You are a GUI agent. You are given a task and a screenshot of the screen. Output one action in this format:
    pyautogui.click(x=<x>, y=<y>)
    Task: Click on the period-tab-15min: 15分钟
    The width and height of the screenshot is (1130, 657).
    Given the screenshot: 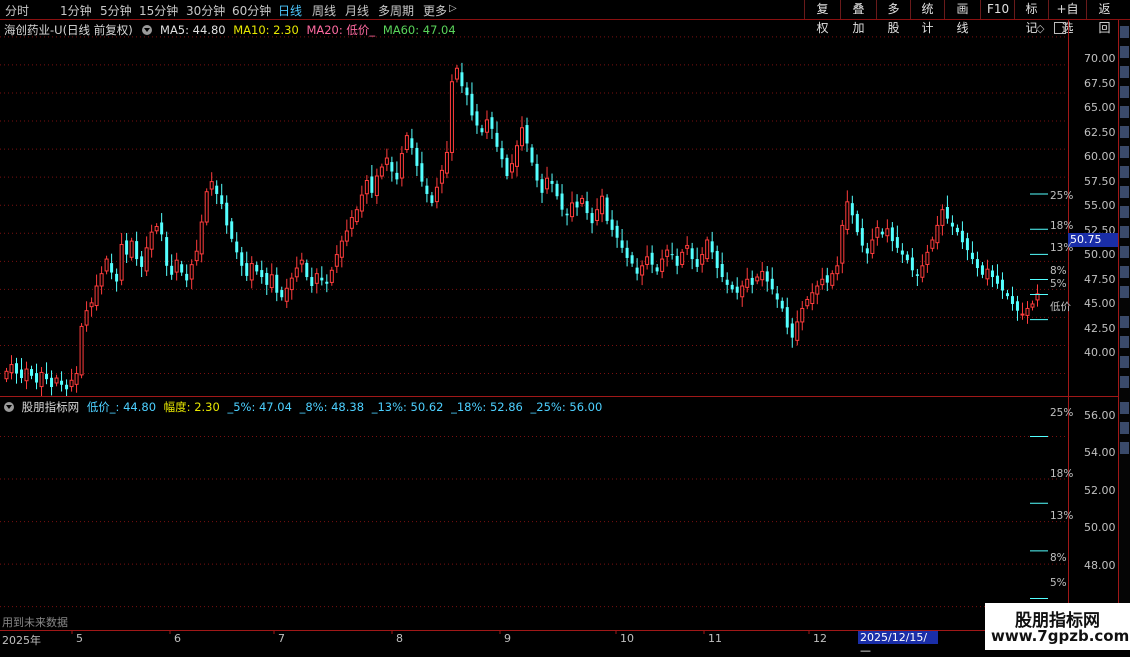 What is the action you would take?
    pyautogui.click(x=158, y=10)
    